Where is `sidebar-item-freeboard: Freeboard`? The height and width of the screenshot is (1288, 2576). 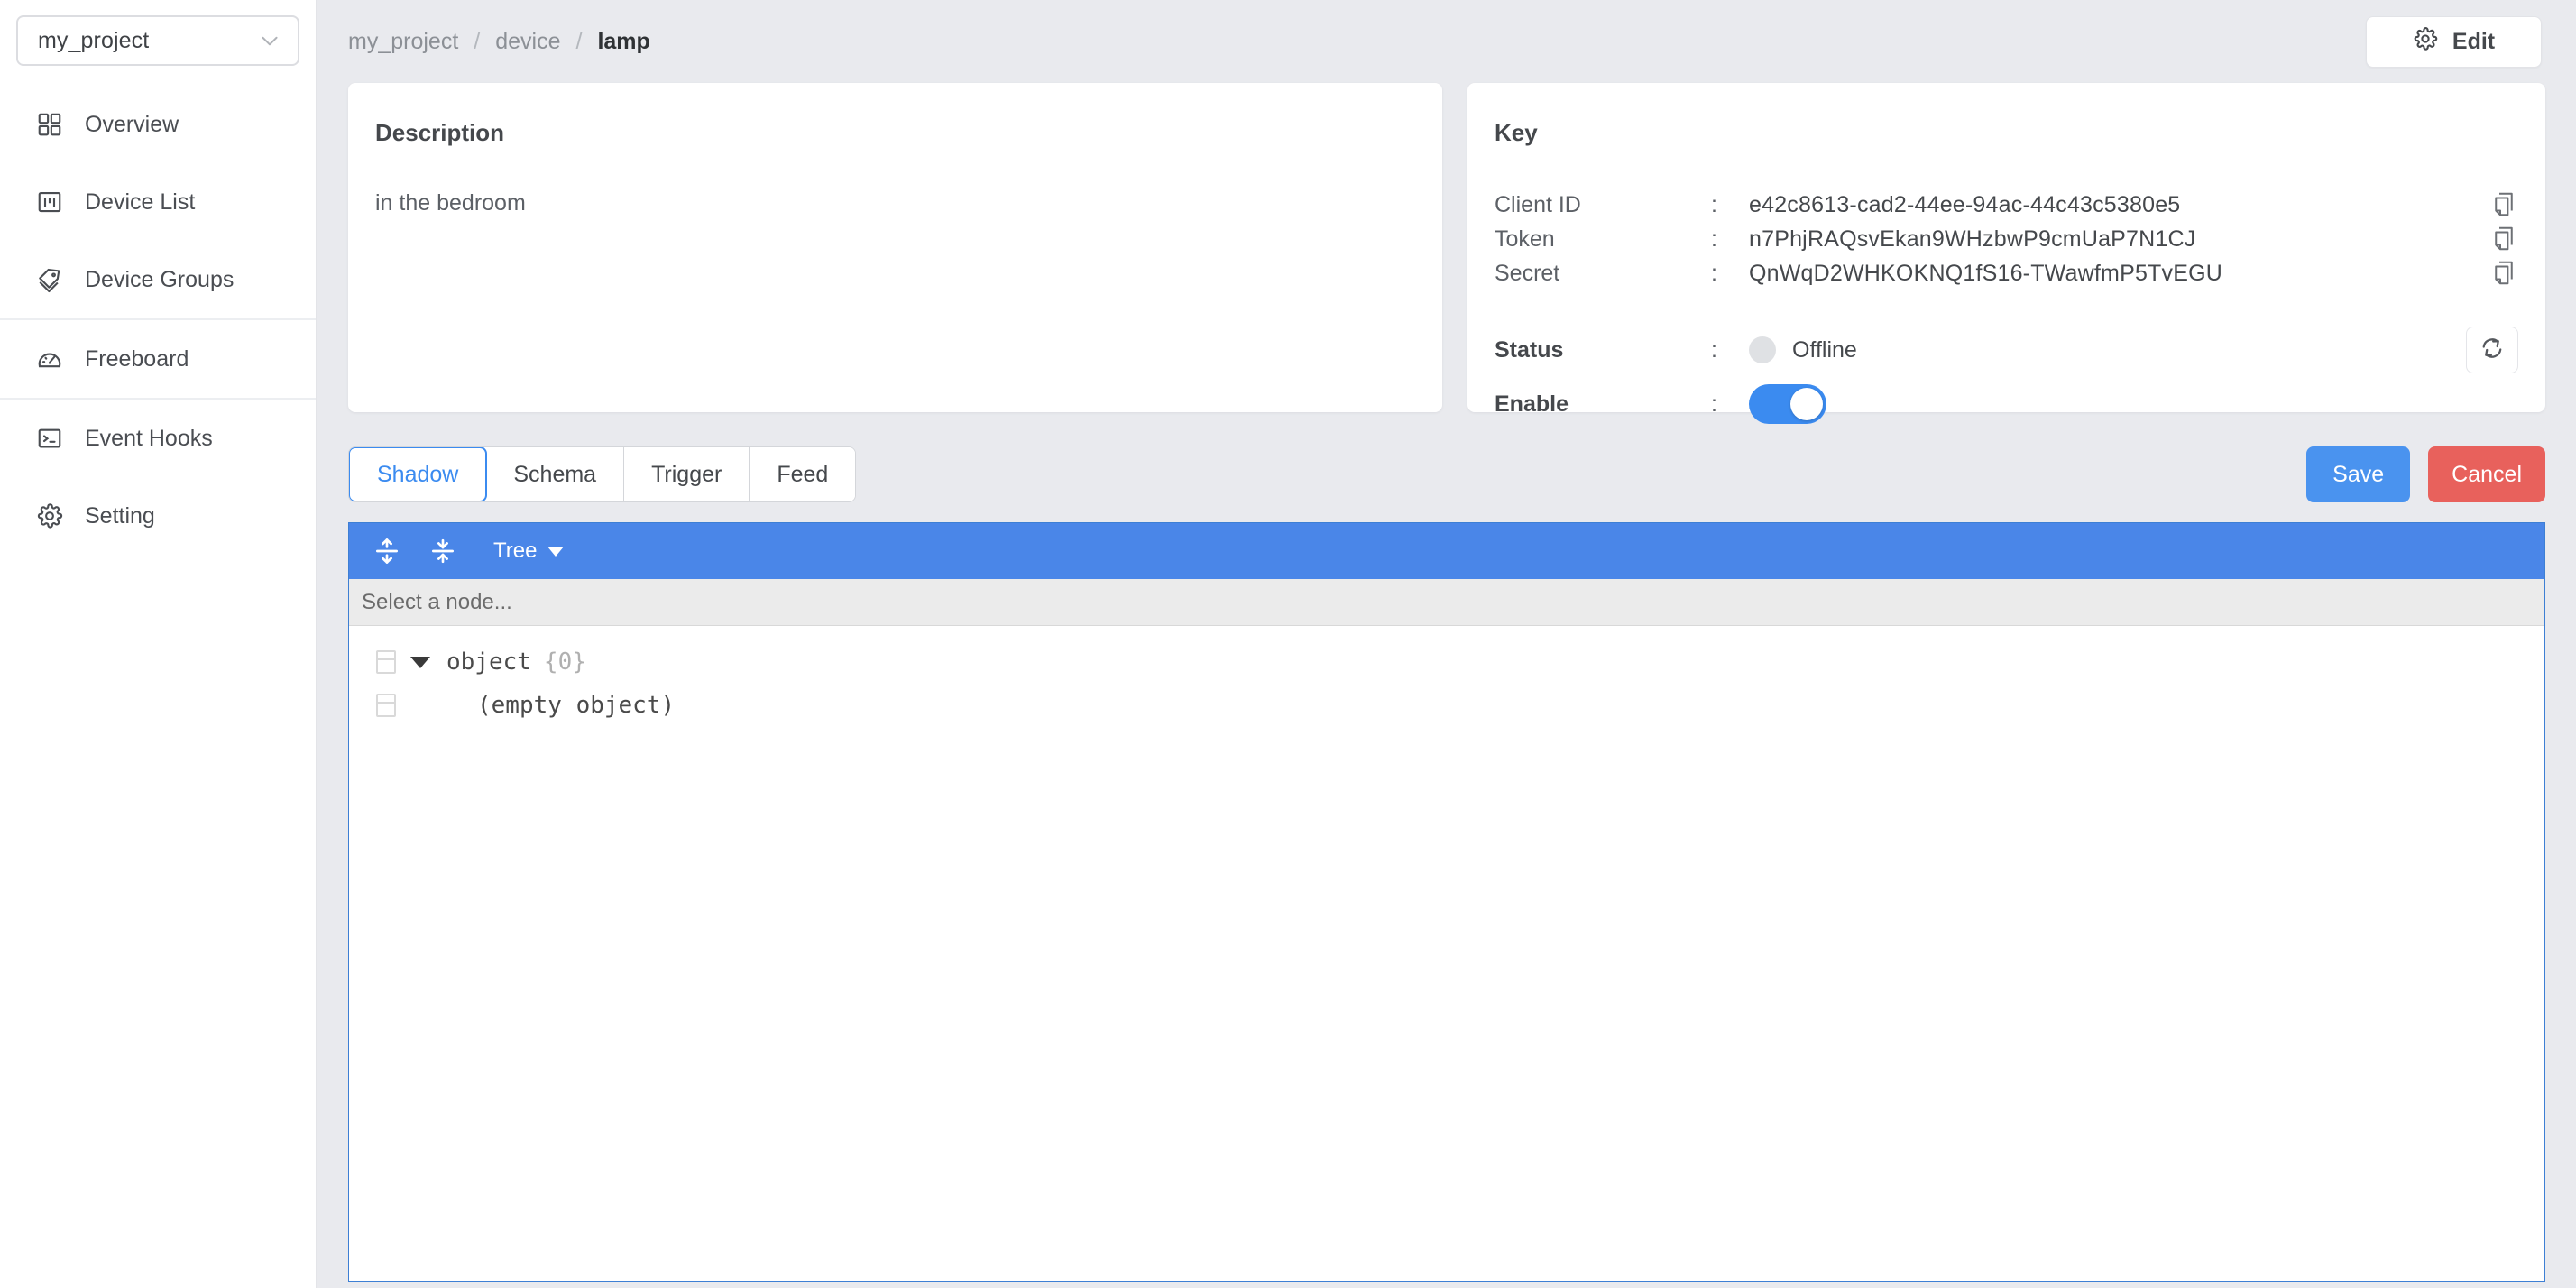
sidebar-item-freeboard: Freeboard is located at coordinates (158, 359).